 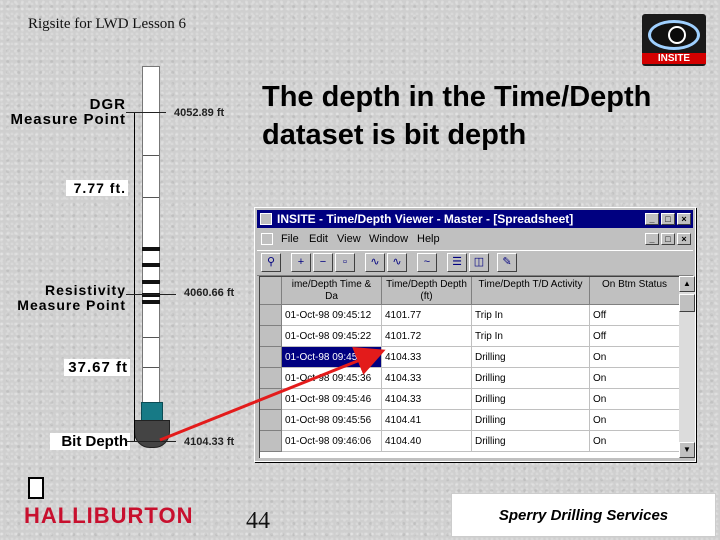 I want to click on gap-7-77: 7.77 ft., so click(x=97, y=188).